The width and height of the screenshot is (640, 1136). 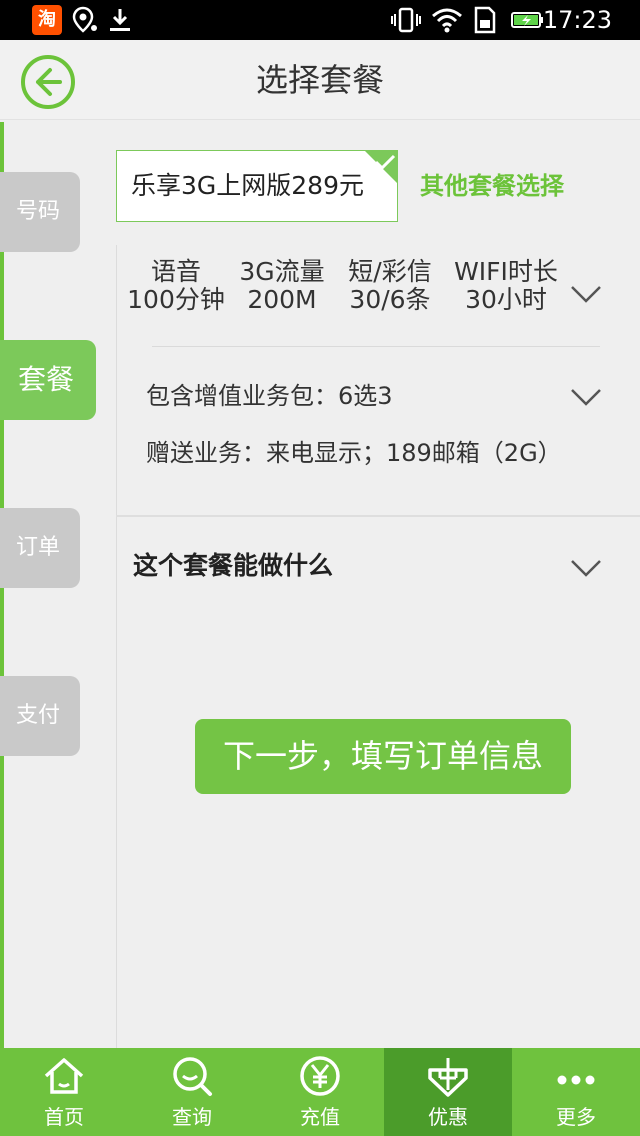 I want to click on feature-wifi: WIFI时长 30小时, so click(x=506, y=286).